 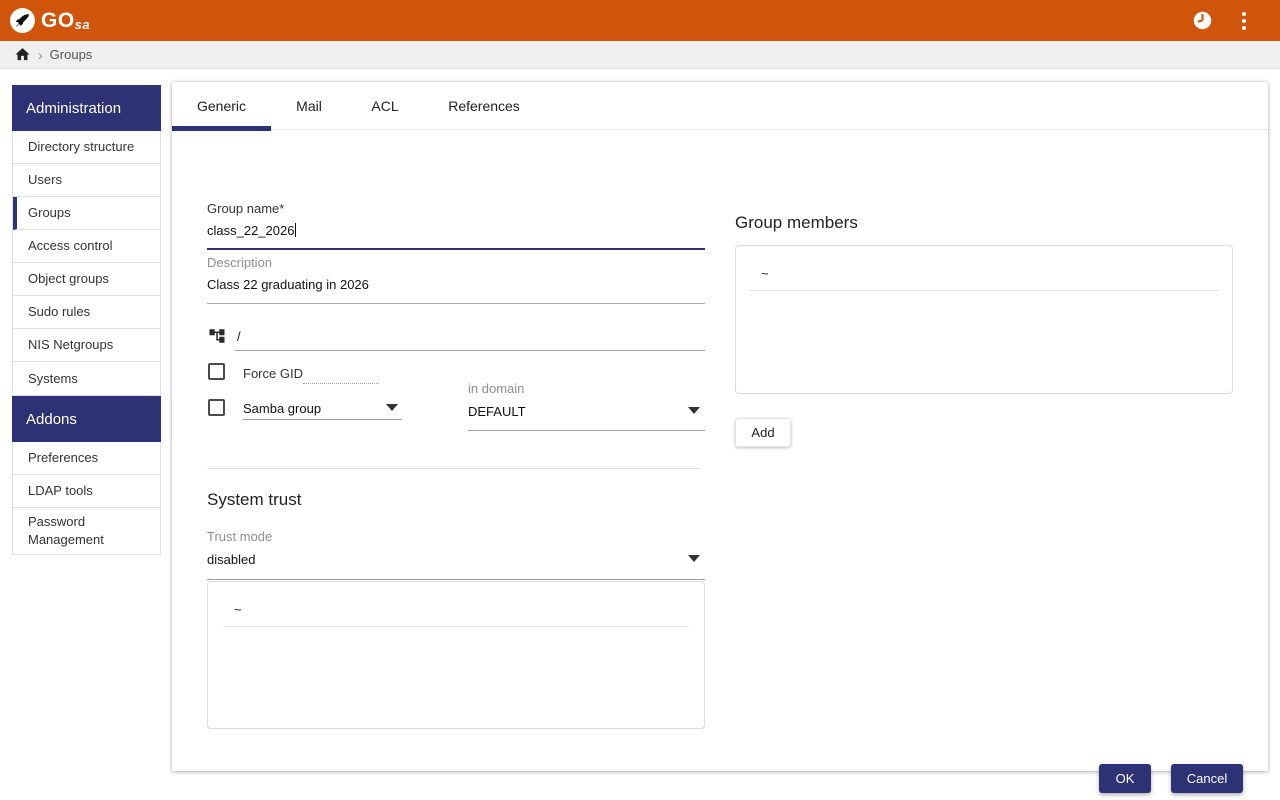 What do you see at coordinates (217, 336) in the screenshot?
I see `tree-icon` at bounding box center [217, 336].